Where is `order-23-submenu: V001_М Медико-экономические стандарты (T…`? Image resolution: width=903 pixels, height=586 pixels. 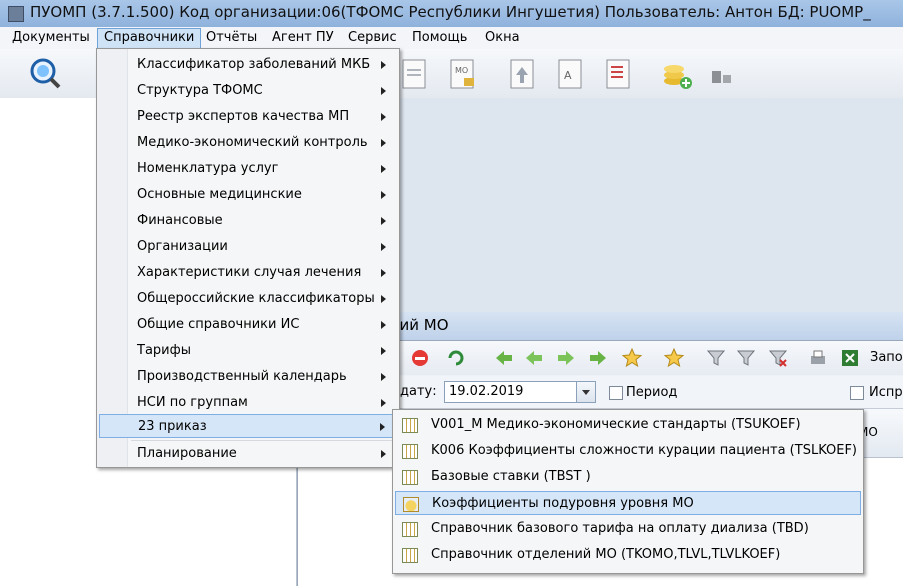 order-23-submenu: V001_М Медико-экономические стандарты (T… is located at coordinates (628, 491).